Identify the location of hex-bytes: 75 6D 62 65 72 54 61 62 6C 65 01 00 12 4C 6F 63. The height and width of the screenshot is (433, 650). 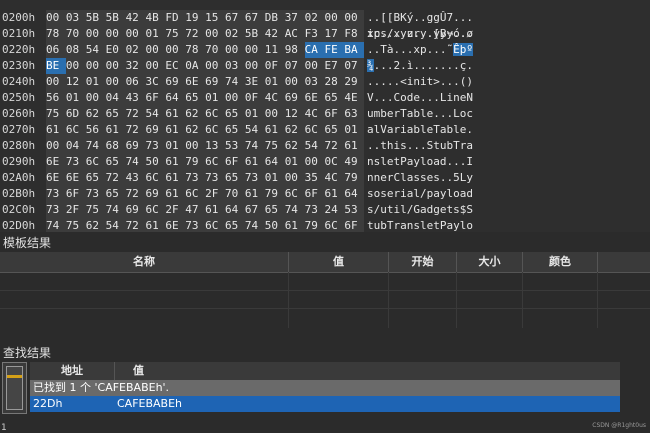
(205, 114).